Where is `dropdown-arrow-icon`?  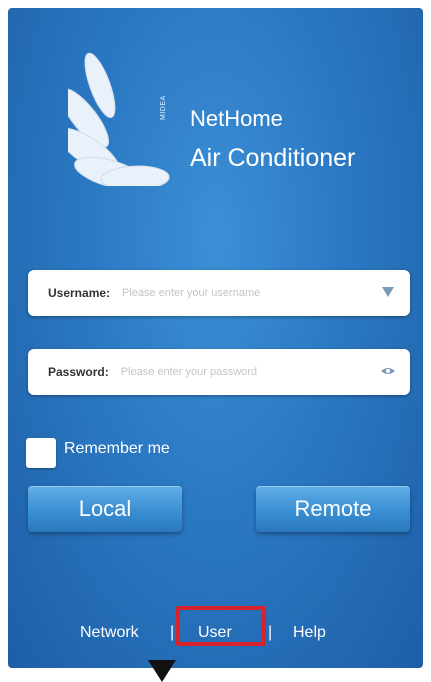
dropdown-arrow-icon is located at coordinates (388, 292).